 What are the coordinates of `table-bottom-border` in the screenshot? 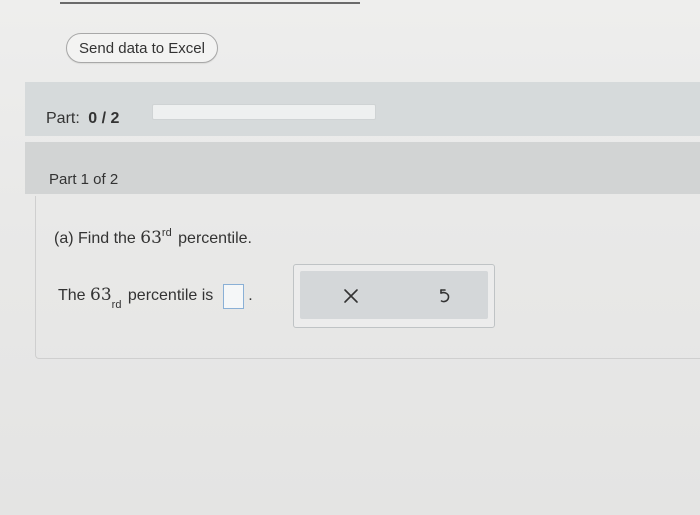 It's located at (210, 2).